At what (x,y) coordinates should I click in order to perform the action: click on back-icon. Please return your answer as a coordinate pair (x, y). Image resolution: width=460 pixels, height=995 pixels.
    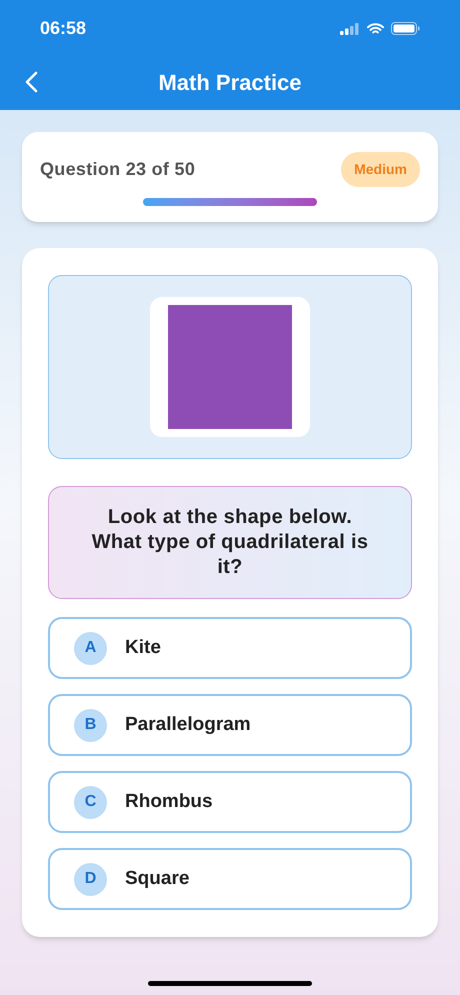
    Looking at the image, I should click on (31, 82).